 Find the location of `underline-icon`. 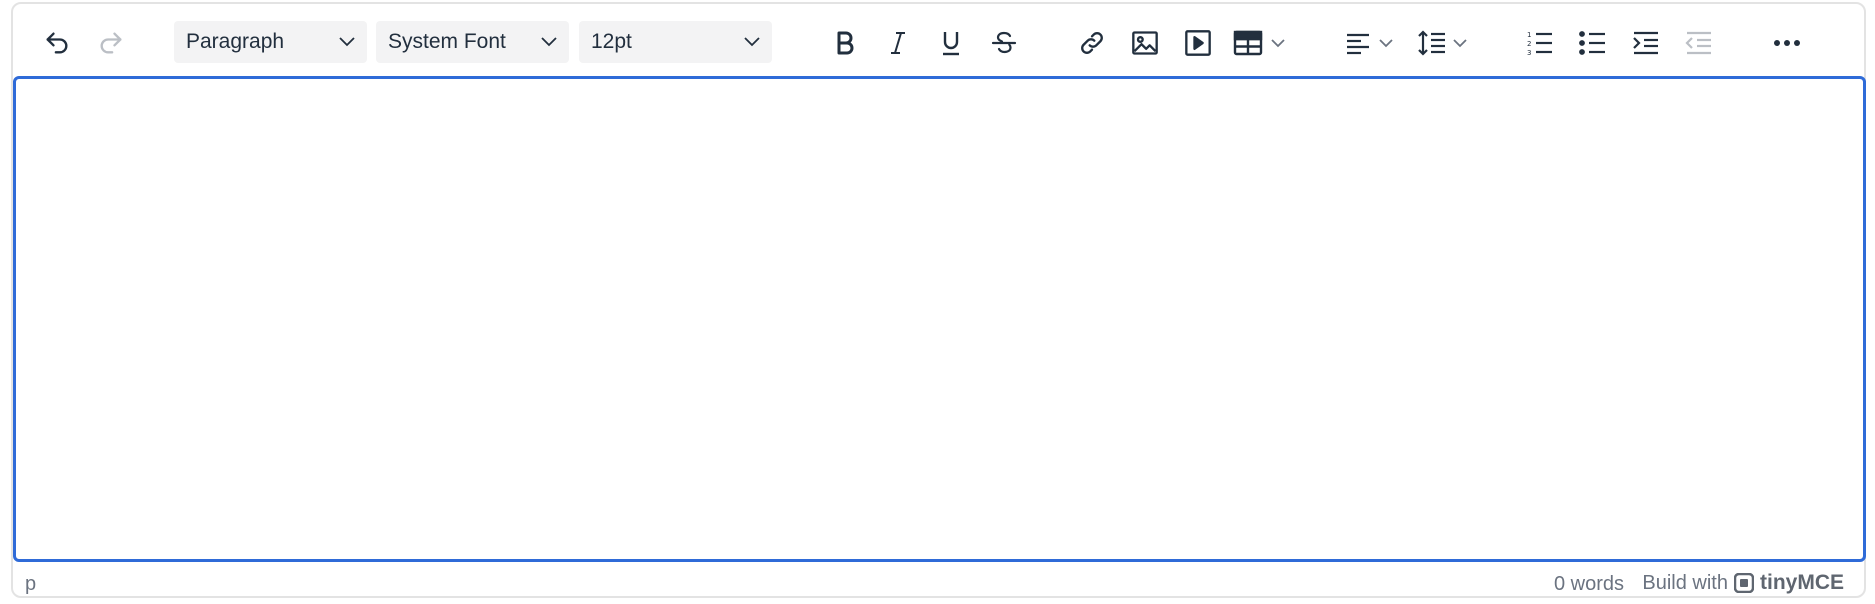

underline-icon is located at coordinates (951, 44).